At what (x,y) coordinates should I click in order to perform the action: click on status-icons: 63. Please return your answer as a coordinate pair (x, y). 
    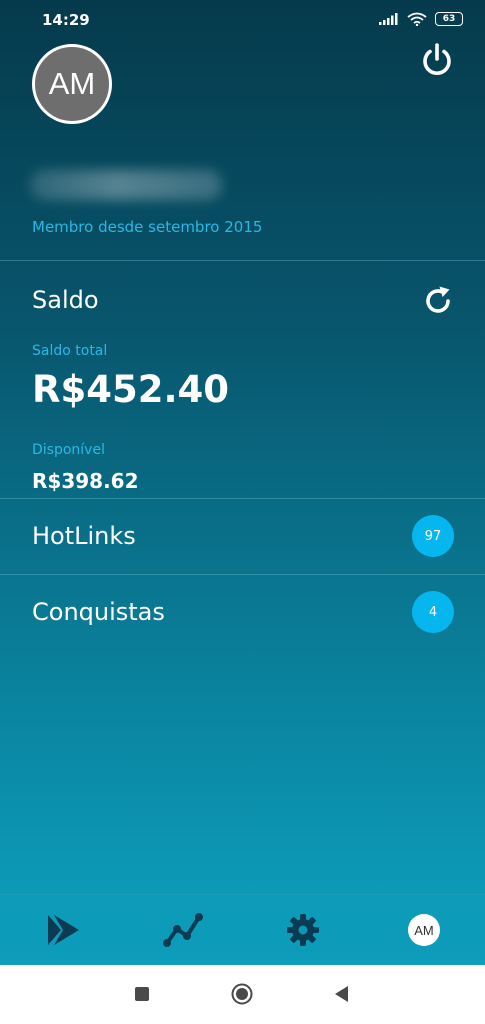
    Looking at the image, I should click on (421, 19).